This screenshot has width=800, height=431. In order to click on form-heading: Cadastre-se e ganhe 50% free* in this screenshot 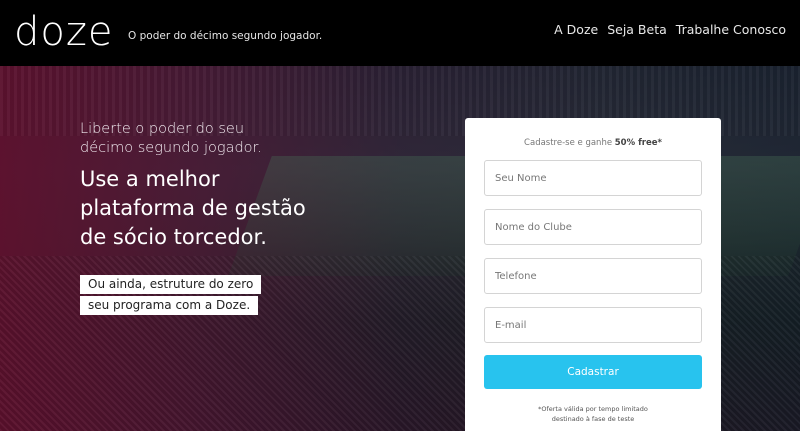, I will do `click(593, 143)`.